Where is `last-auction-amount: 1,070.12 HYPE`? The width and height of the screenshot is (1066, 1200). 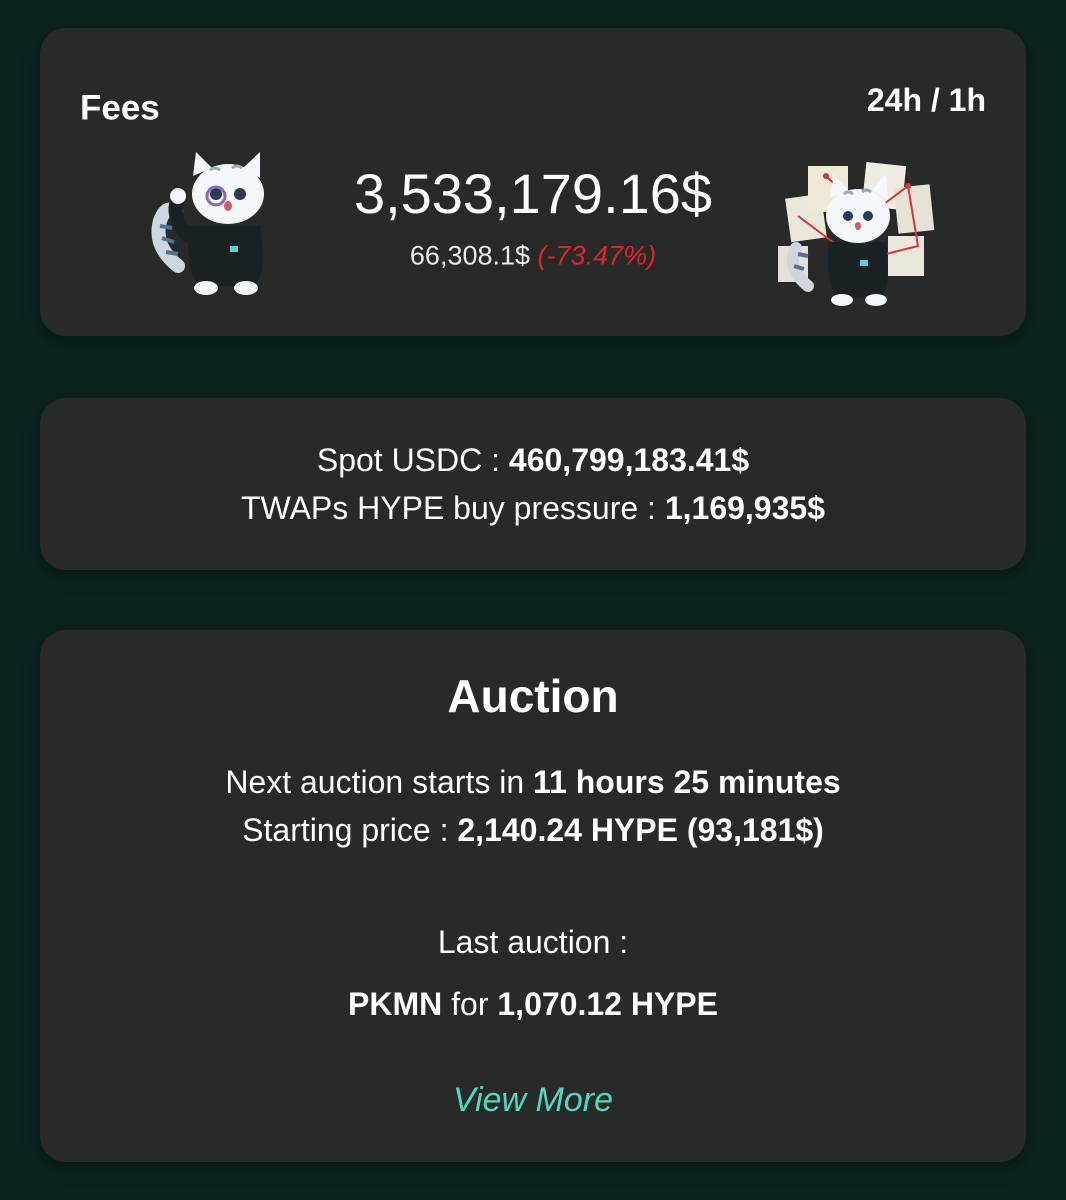 last-auction-amount: 1,070.12 HYPE is located at coordinates (607, 1004).